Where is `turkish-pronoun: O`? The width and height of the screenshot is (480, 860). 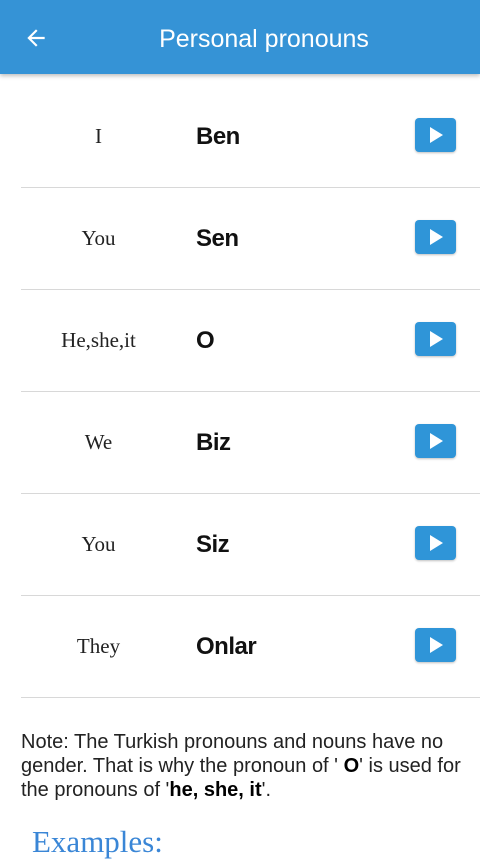 turkish-pronoun: O is located at coordinates (205, 340).